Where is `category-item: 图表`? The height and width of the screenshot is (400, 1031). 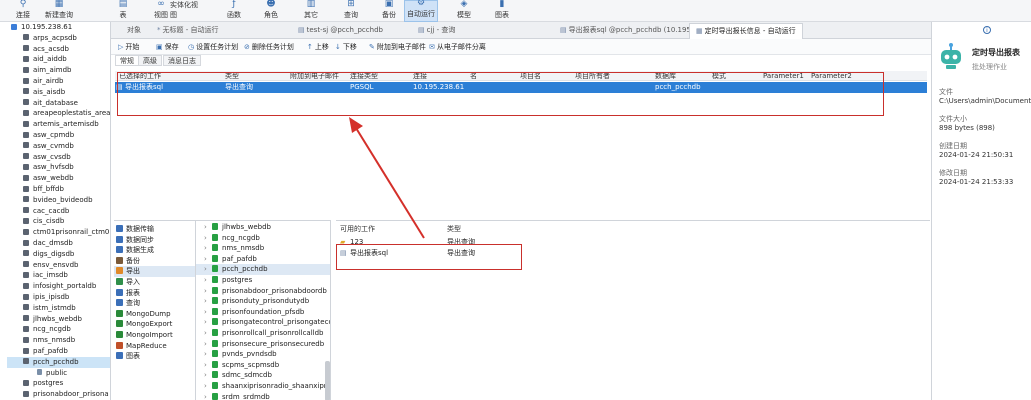 category-item: 图表 is located at coordinates (154, 356).